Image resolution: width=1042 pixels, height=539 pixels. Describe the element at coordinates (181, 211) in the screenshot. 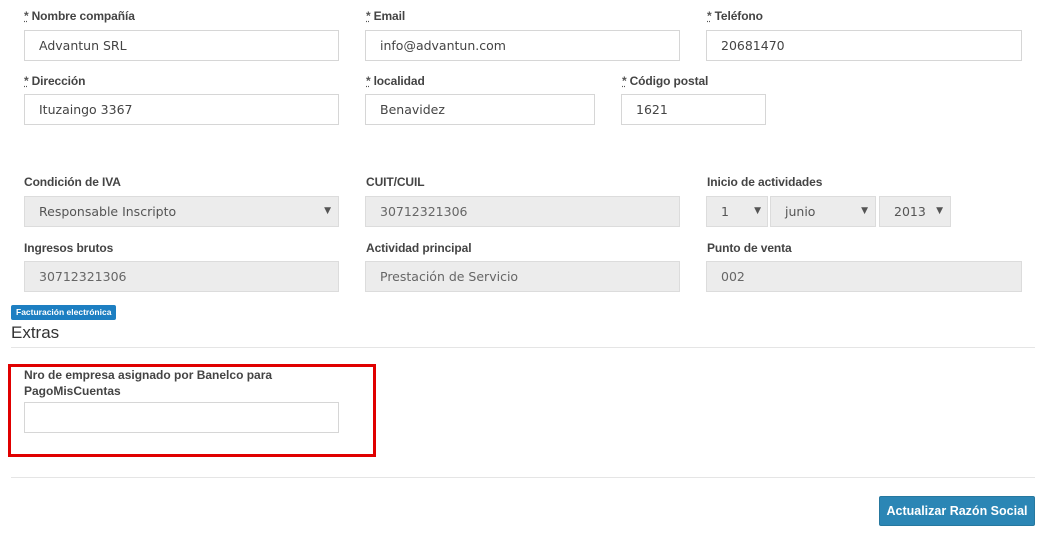

I see `condicion-iva-select: Responsable Inscripto ▼` at that location.